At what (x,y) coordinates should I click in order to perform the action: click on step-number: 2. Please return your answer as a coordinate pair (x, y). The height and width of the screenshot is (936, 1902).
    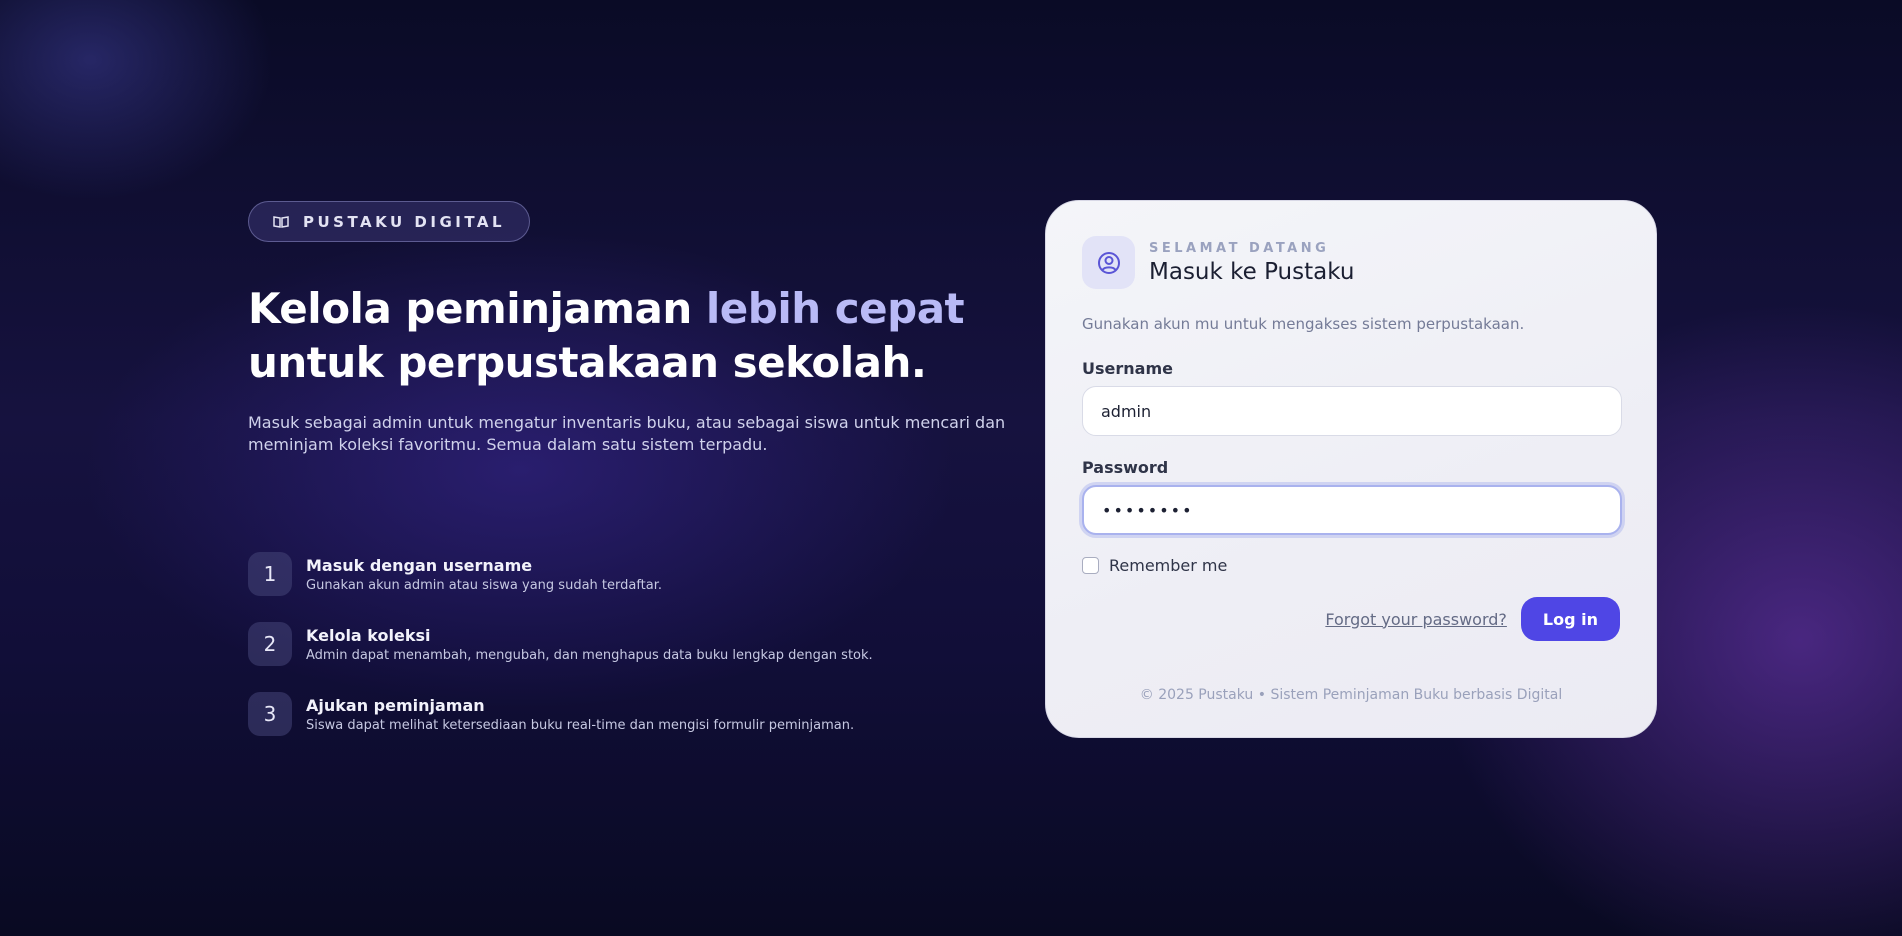
    Looking at the image, I should click on (270, 644).